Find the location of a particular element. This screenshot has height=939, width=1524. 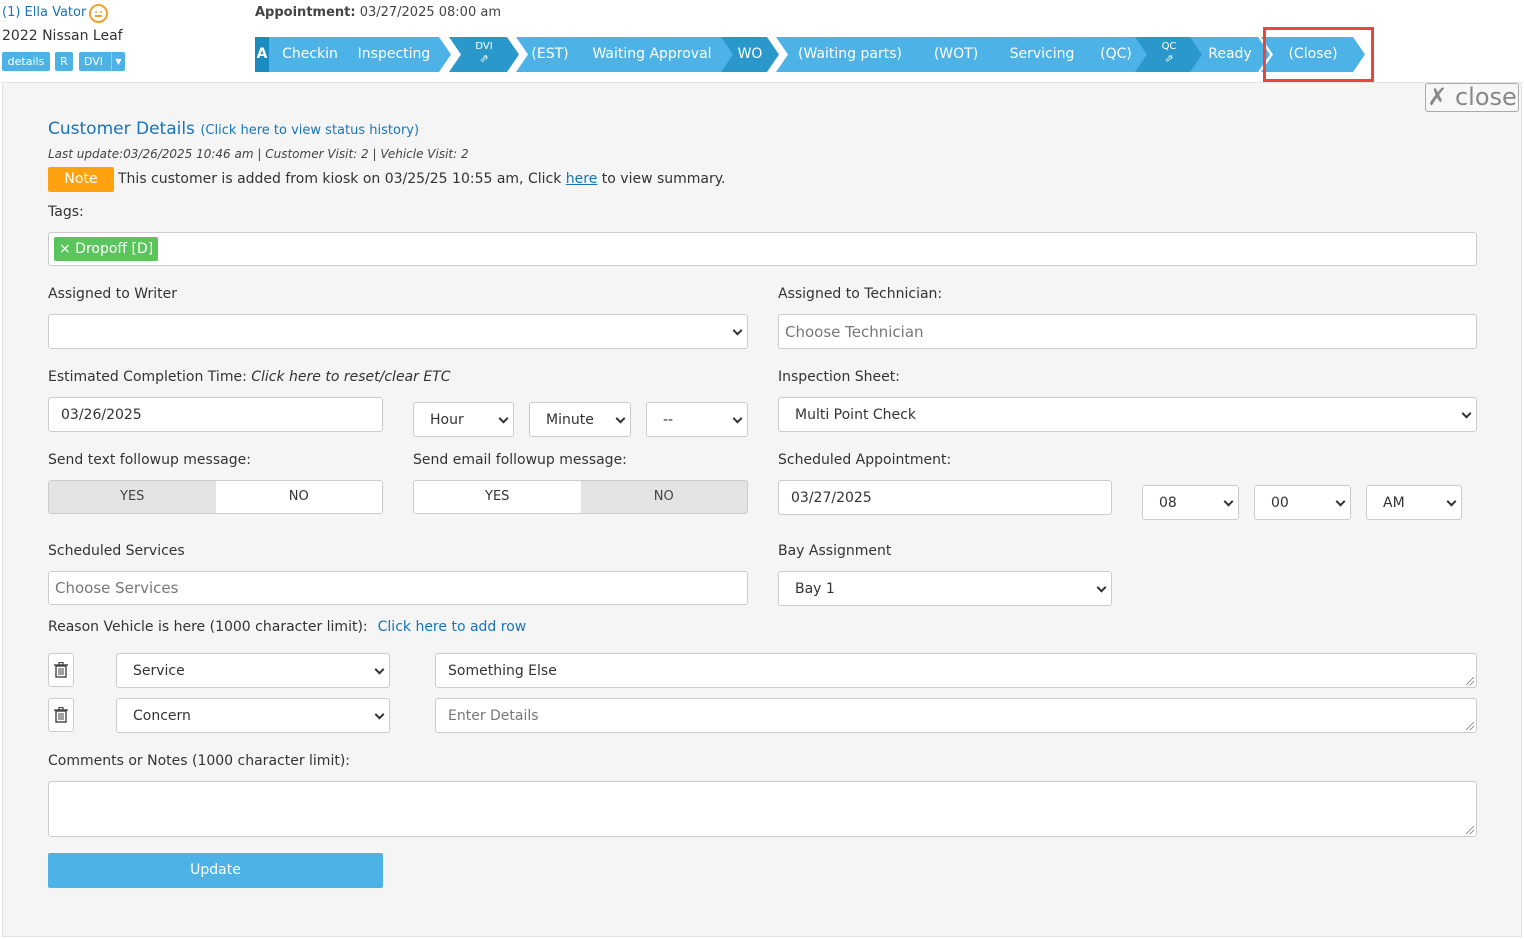

status-step-servicing: Servicing is located at coordinates (1042, 54).